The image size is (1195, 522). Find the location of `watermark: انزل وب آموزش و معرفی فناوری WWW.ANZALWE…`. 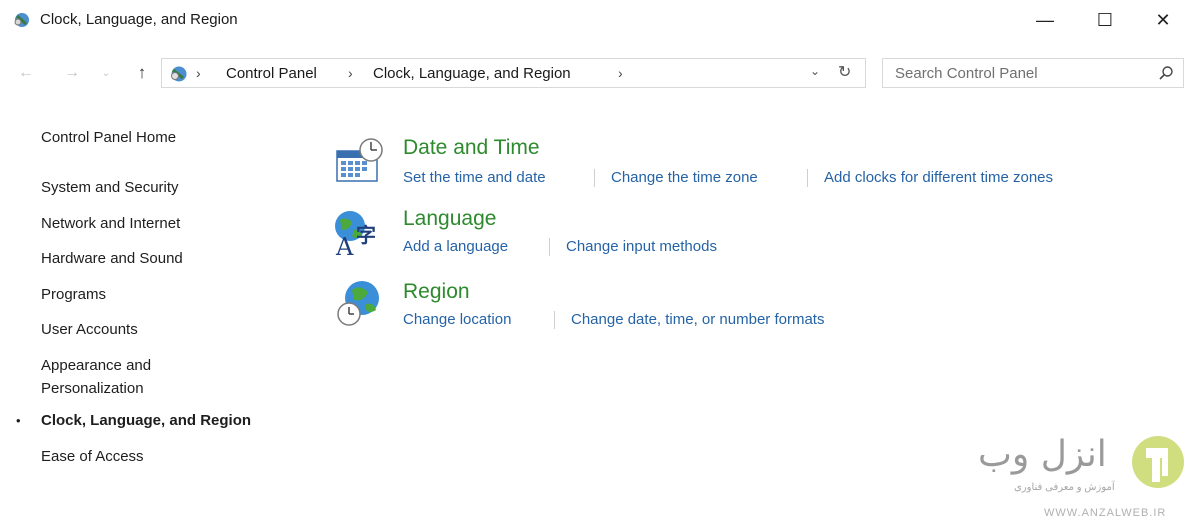

watermark: انزل وب آموزش و معرفی فناوری WWW.ANZALWE… is located at coordinates (1085, 476).